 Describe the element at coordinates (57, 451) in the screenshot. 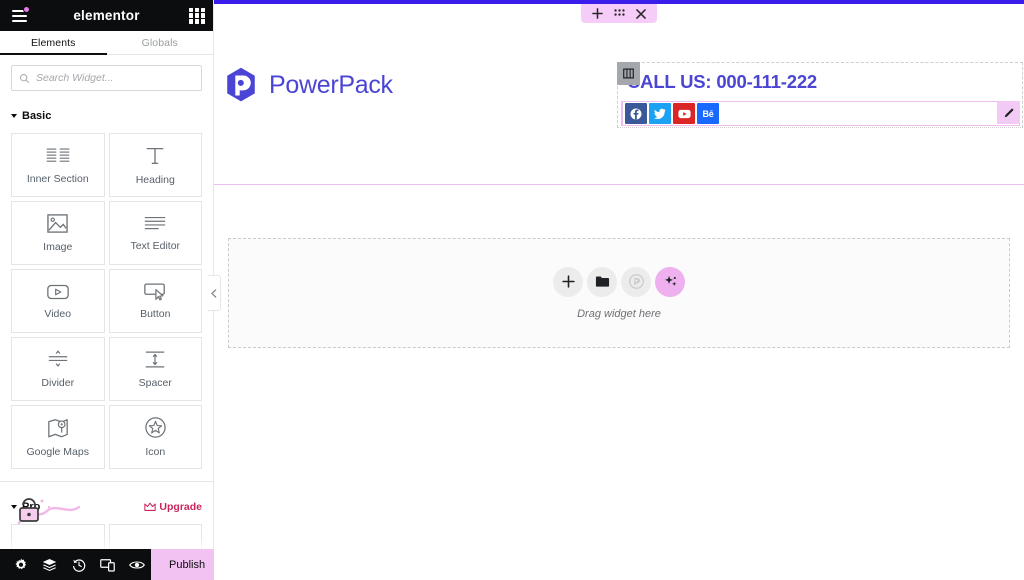

I see `widget-label: Google Maps` at that location.